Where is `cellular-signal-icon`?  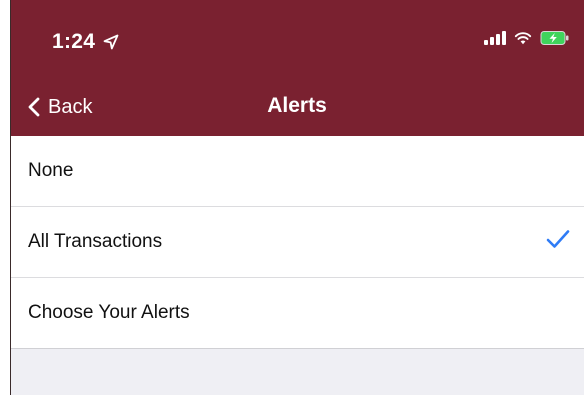 cellular-signal-icon is located at coordinates (495, 38).